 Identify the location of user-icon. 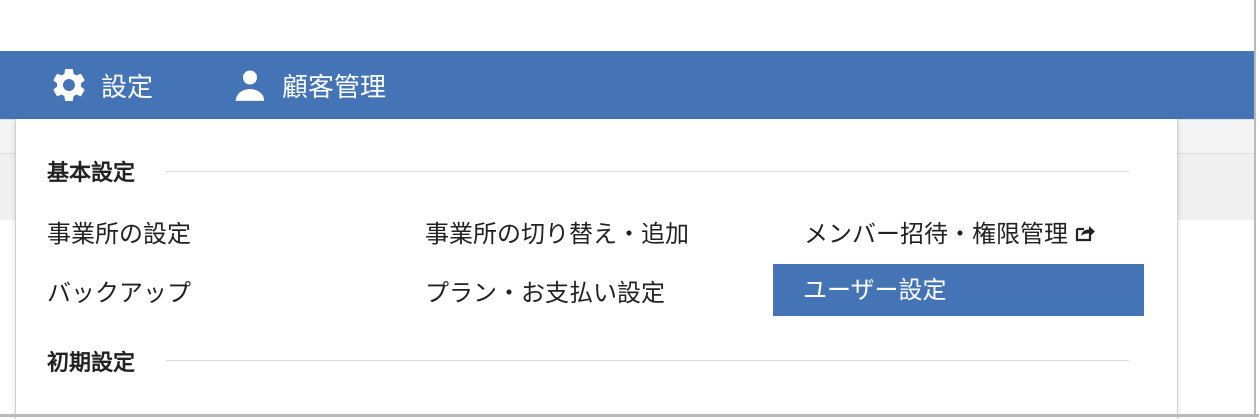
(250, 85).